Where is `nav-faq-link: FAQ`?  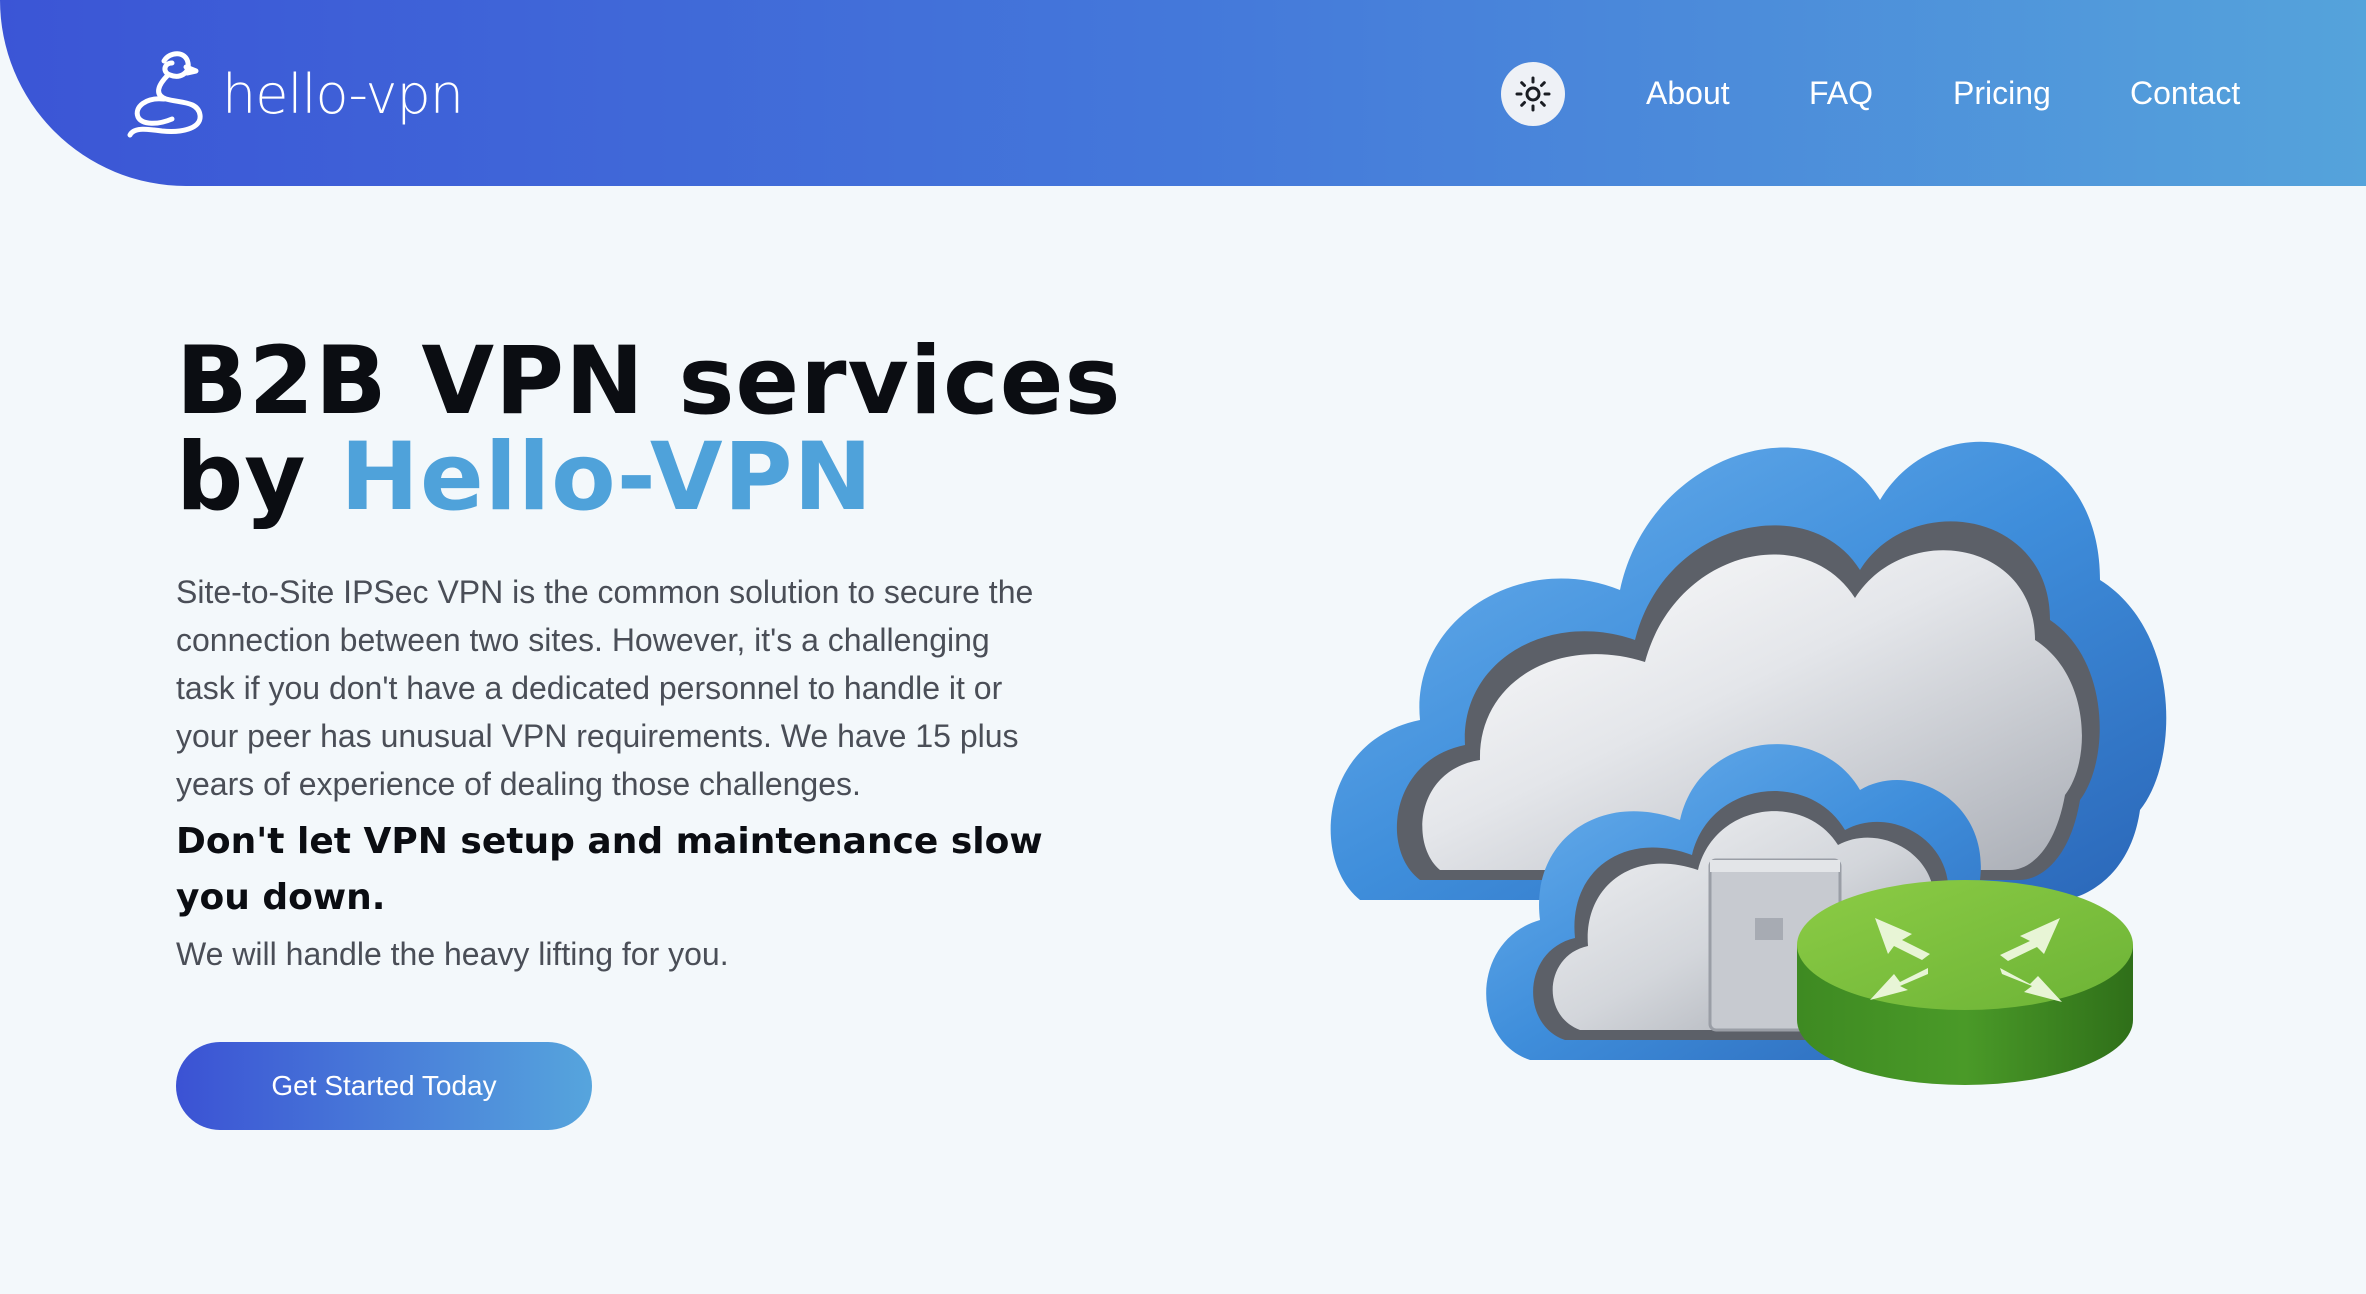 nav-faq-link: FAQ is located at coordinates (1841, 93).